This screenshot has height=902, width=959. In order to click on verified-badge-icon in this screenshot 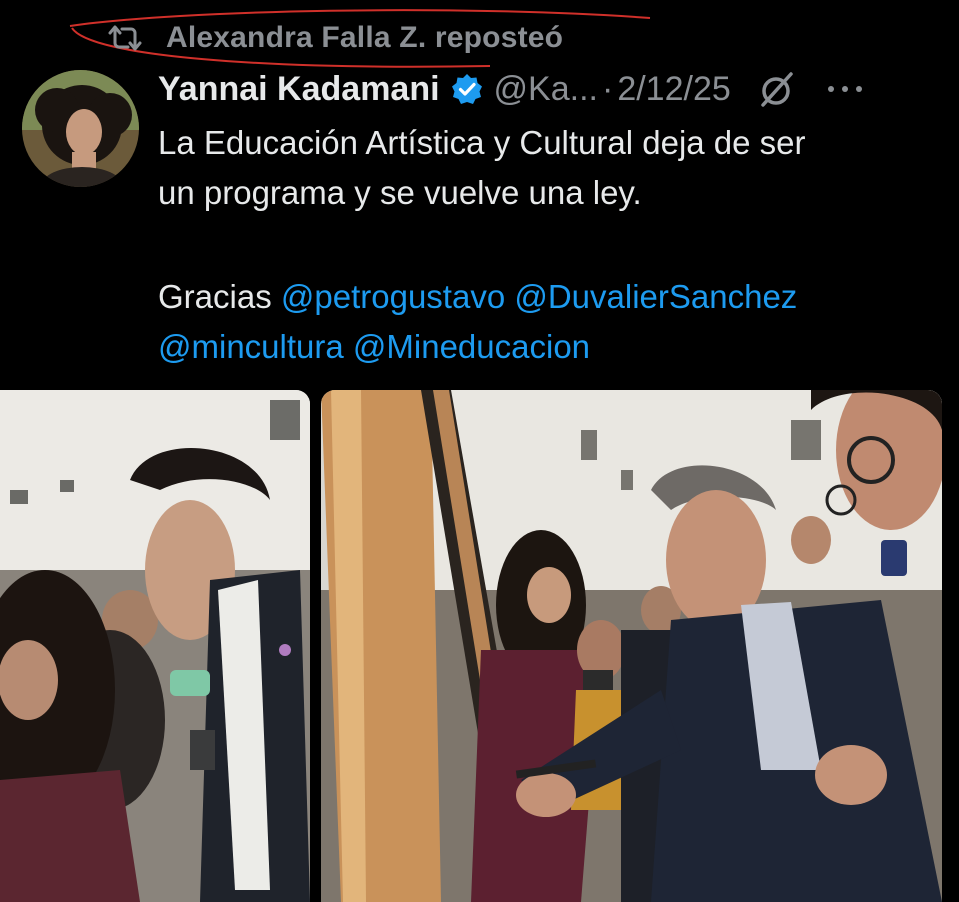, I will do `click(466, 89)`.